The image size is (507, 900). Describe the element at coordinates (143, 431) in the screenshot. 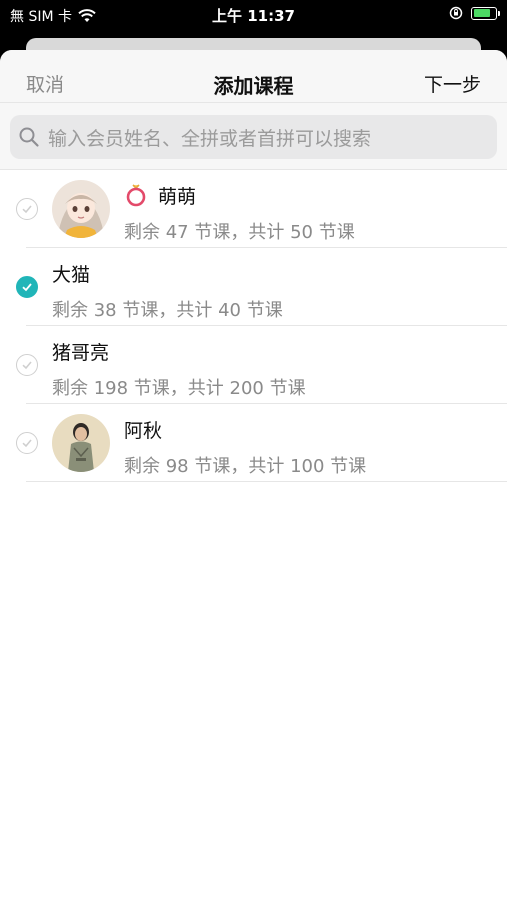

I see `member-name: 阿秋` at that location.